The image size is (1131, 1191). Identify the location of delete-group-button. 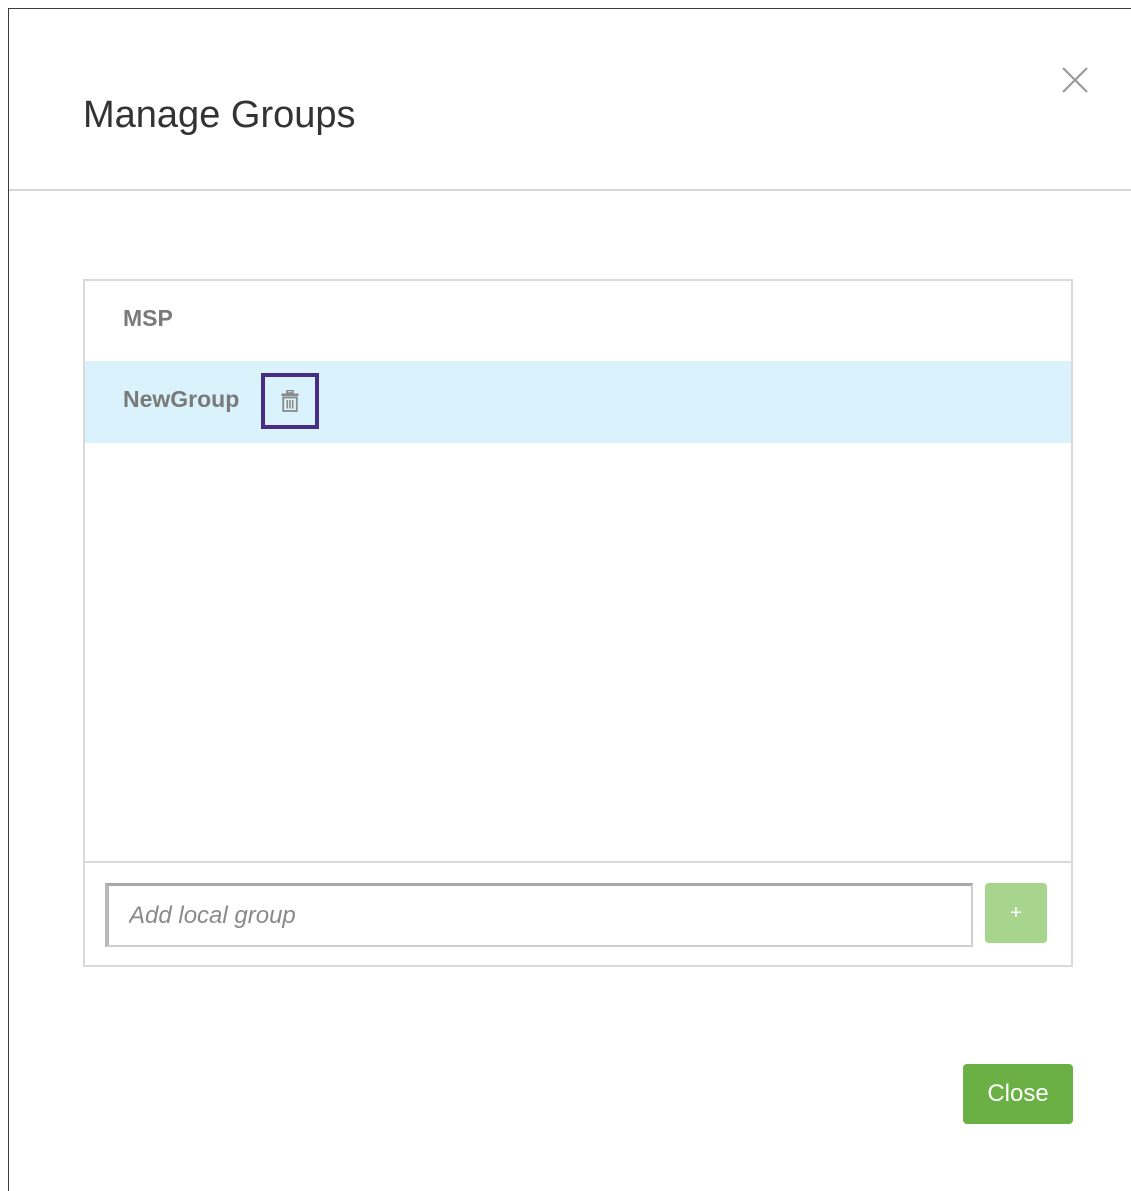
(290, 401).